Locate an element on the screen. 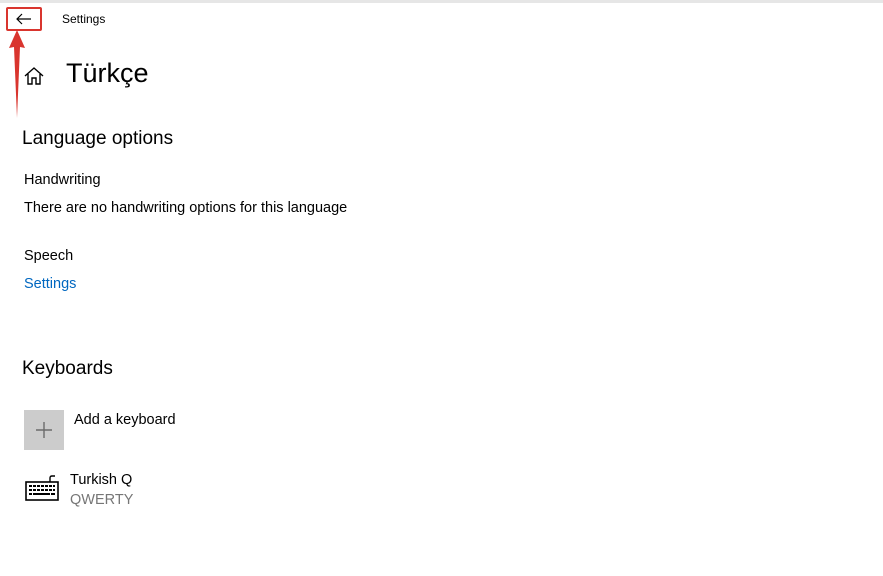 This screenshot has height=576, width=883. plus-icon is located at coordinates (44, 430).